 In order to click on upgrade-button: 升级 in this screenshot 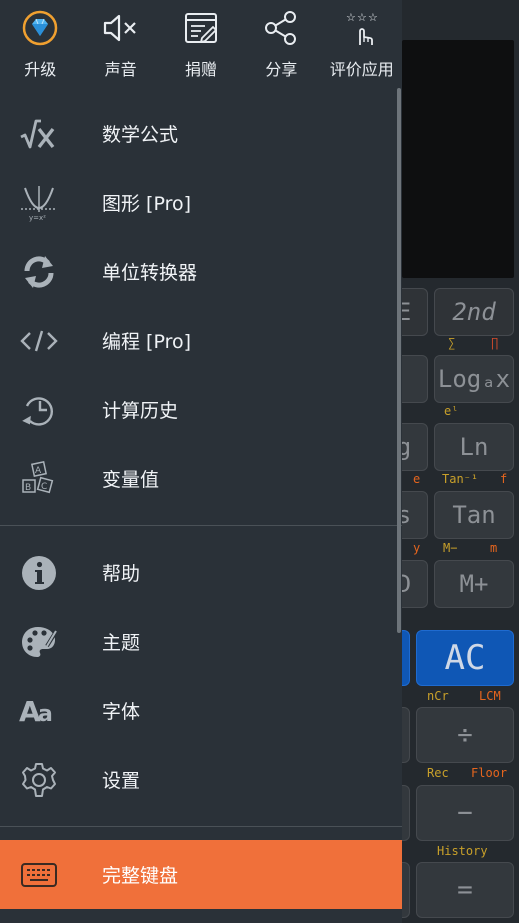, I will do `click(40, 44)`.